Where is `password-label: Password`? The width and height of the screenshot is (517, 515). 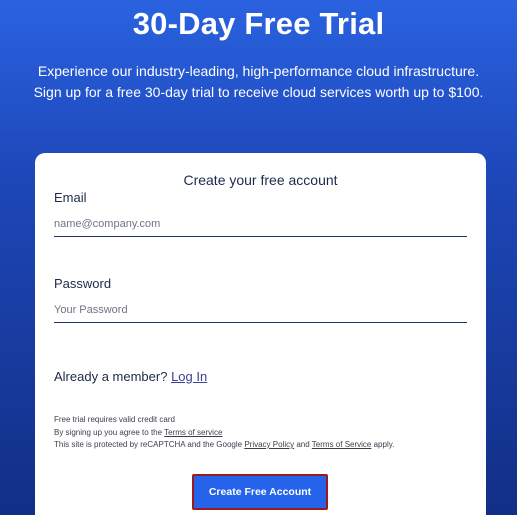
password-label: Password is located at coordinates (83, 283).